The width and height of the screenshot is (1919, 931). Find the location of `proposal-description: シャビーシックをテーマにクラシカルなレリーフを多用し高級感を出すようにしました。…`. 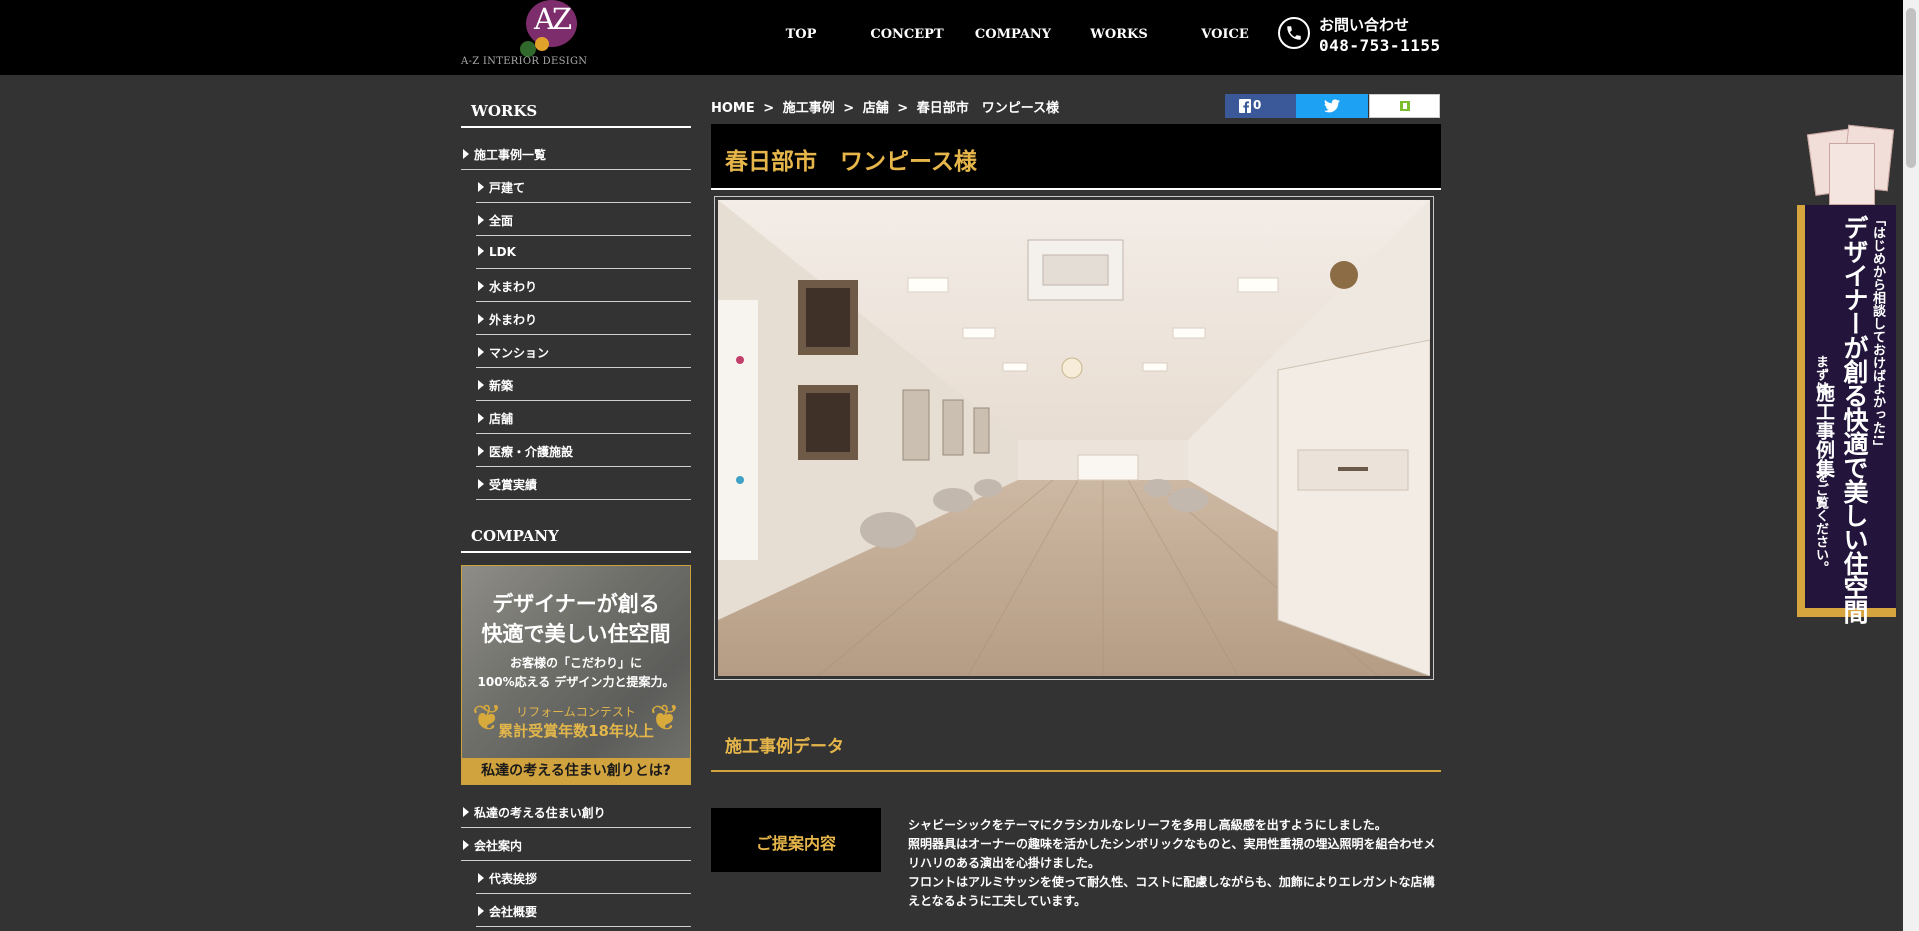

proposal-description: シャビーシックをテーマにクラシカルなレリーフを多用し高級感を出すようにしました。… is located at coordinates (1173, 863).